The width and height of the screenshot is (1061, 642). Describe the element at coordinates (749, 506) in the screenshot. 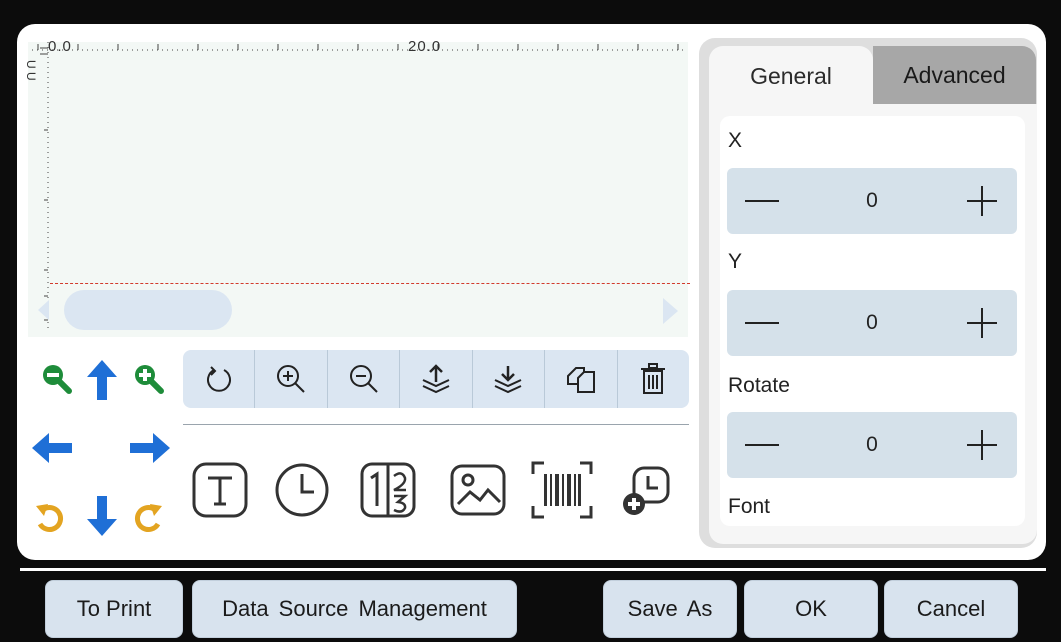

I see `font-label: Font` at that location.